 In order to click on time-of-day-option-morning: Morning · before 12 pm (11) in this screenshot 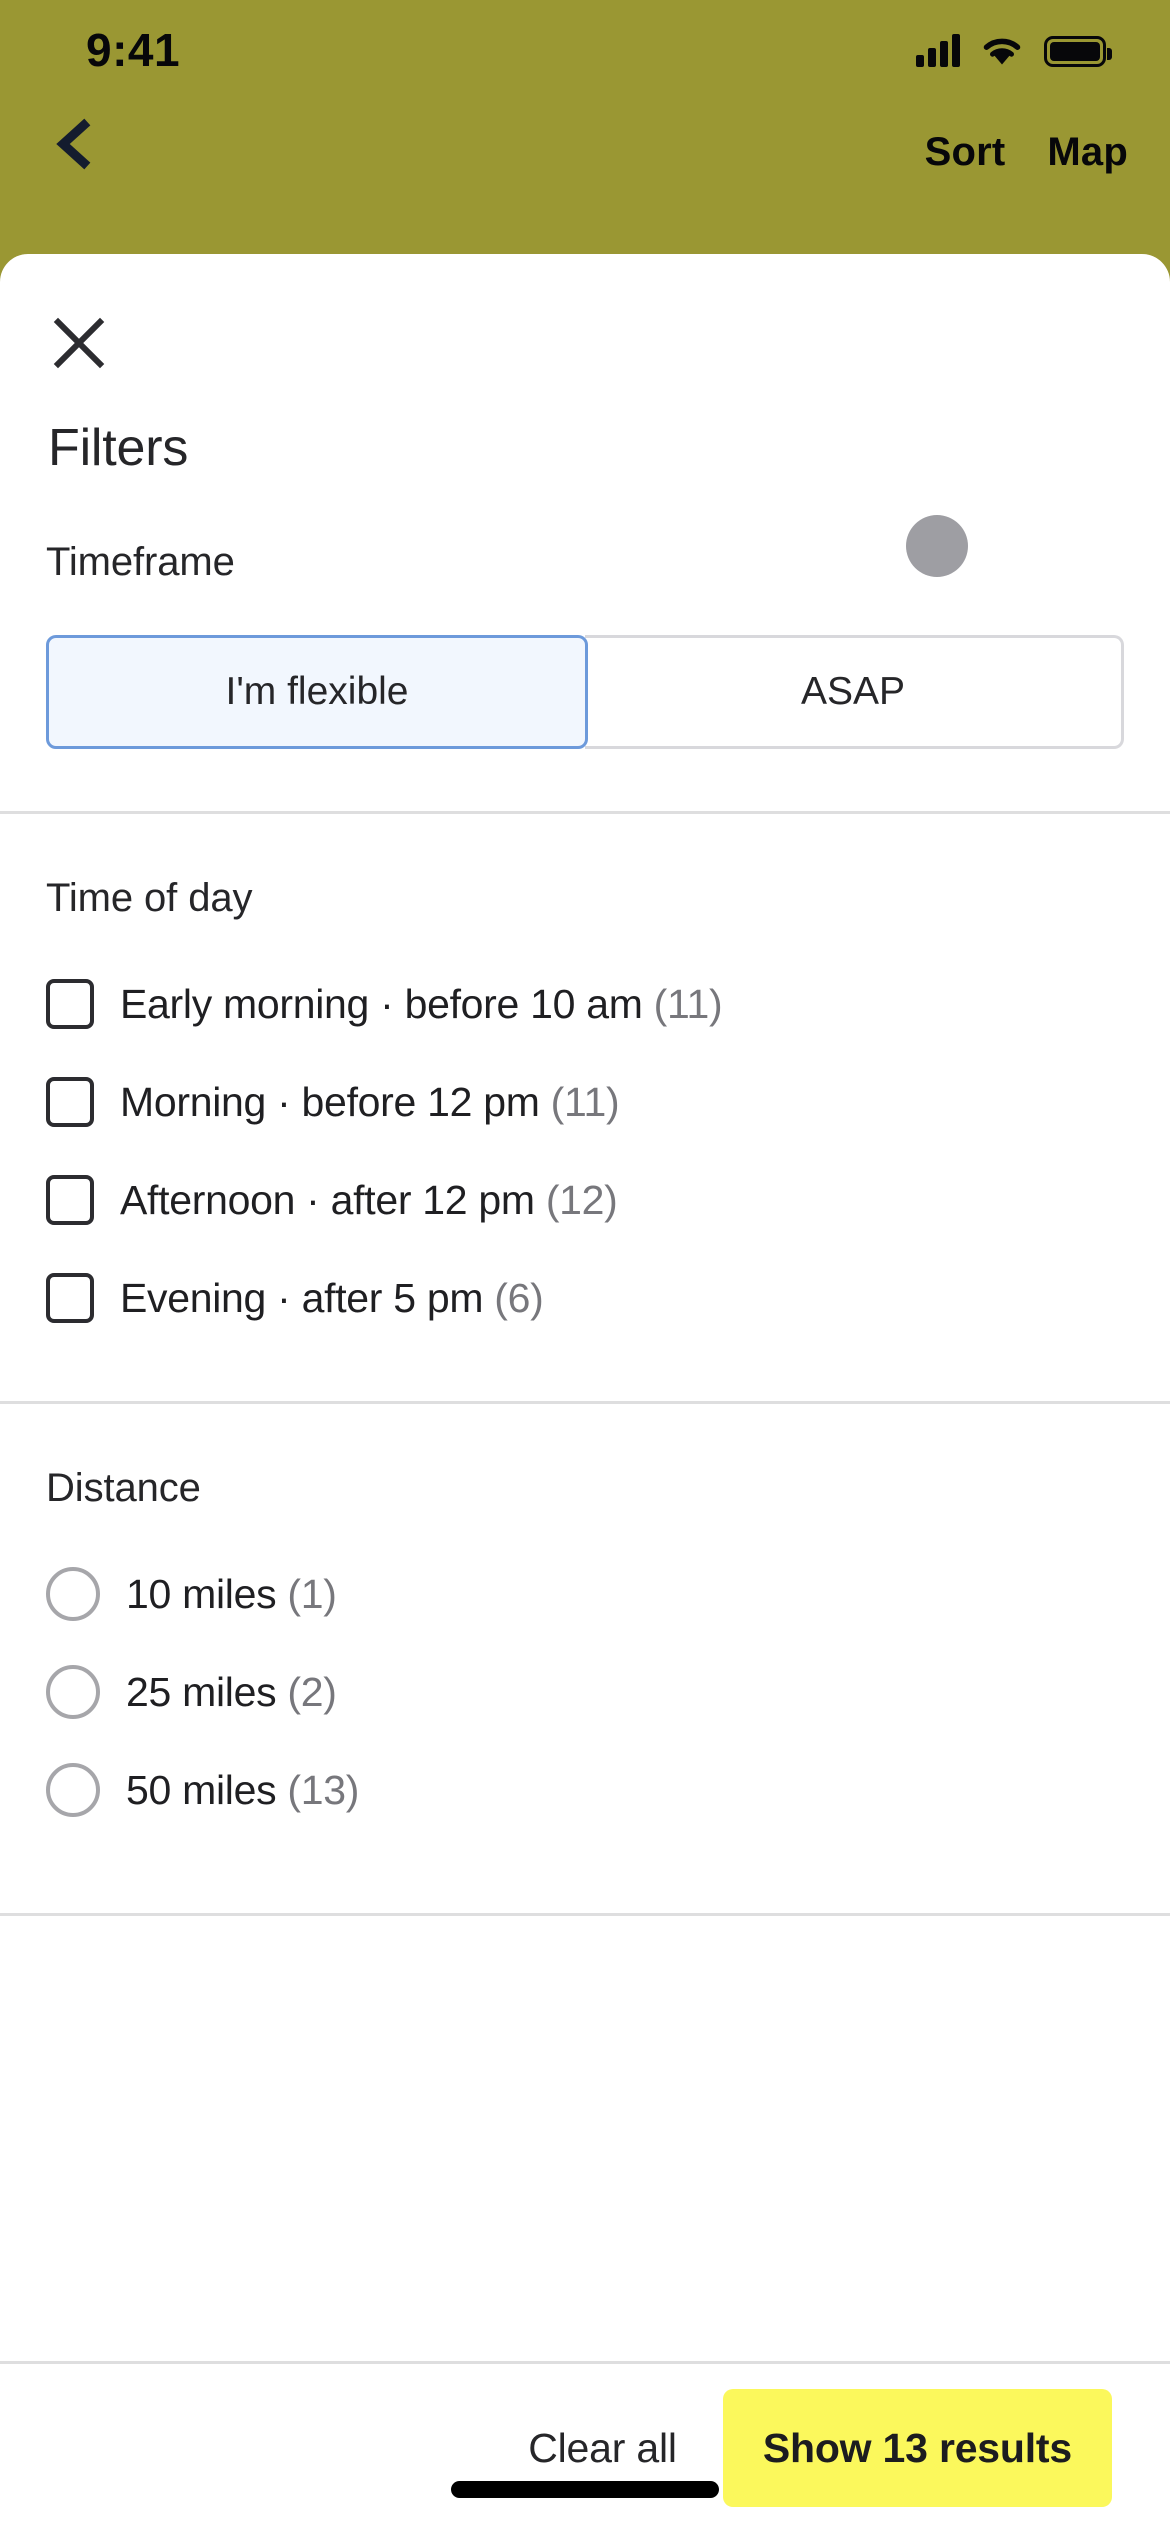, I will do `click(585, 1102)`.